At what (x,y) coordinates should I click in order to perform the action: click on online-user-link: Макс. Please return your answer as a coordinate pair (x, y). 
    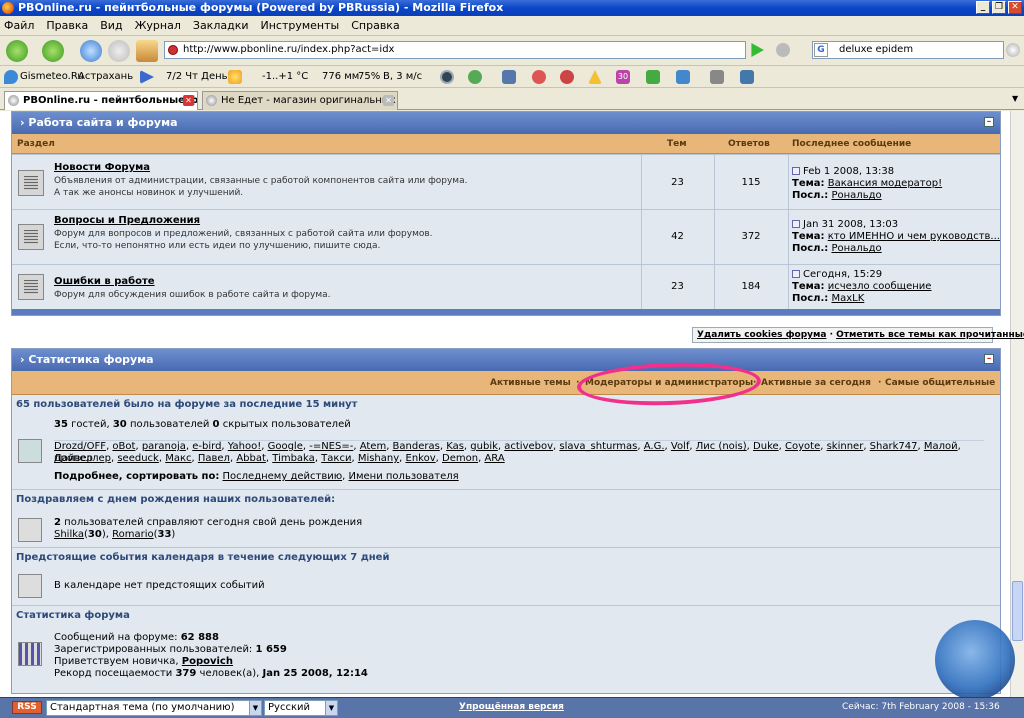
    Looking at the image, I should click on (178, 458).